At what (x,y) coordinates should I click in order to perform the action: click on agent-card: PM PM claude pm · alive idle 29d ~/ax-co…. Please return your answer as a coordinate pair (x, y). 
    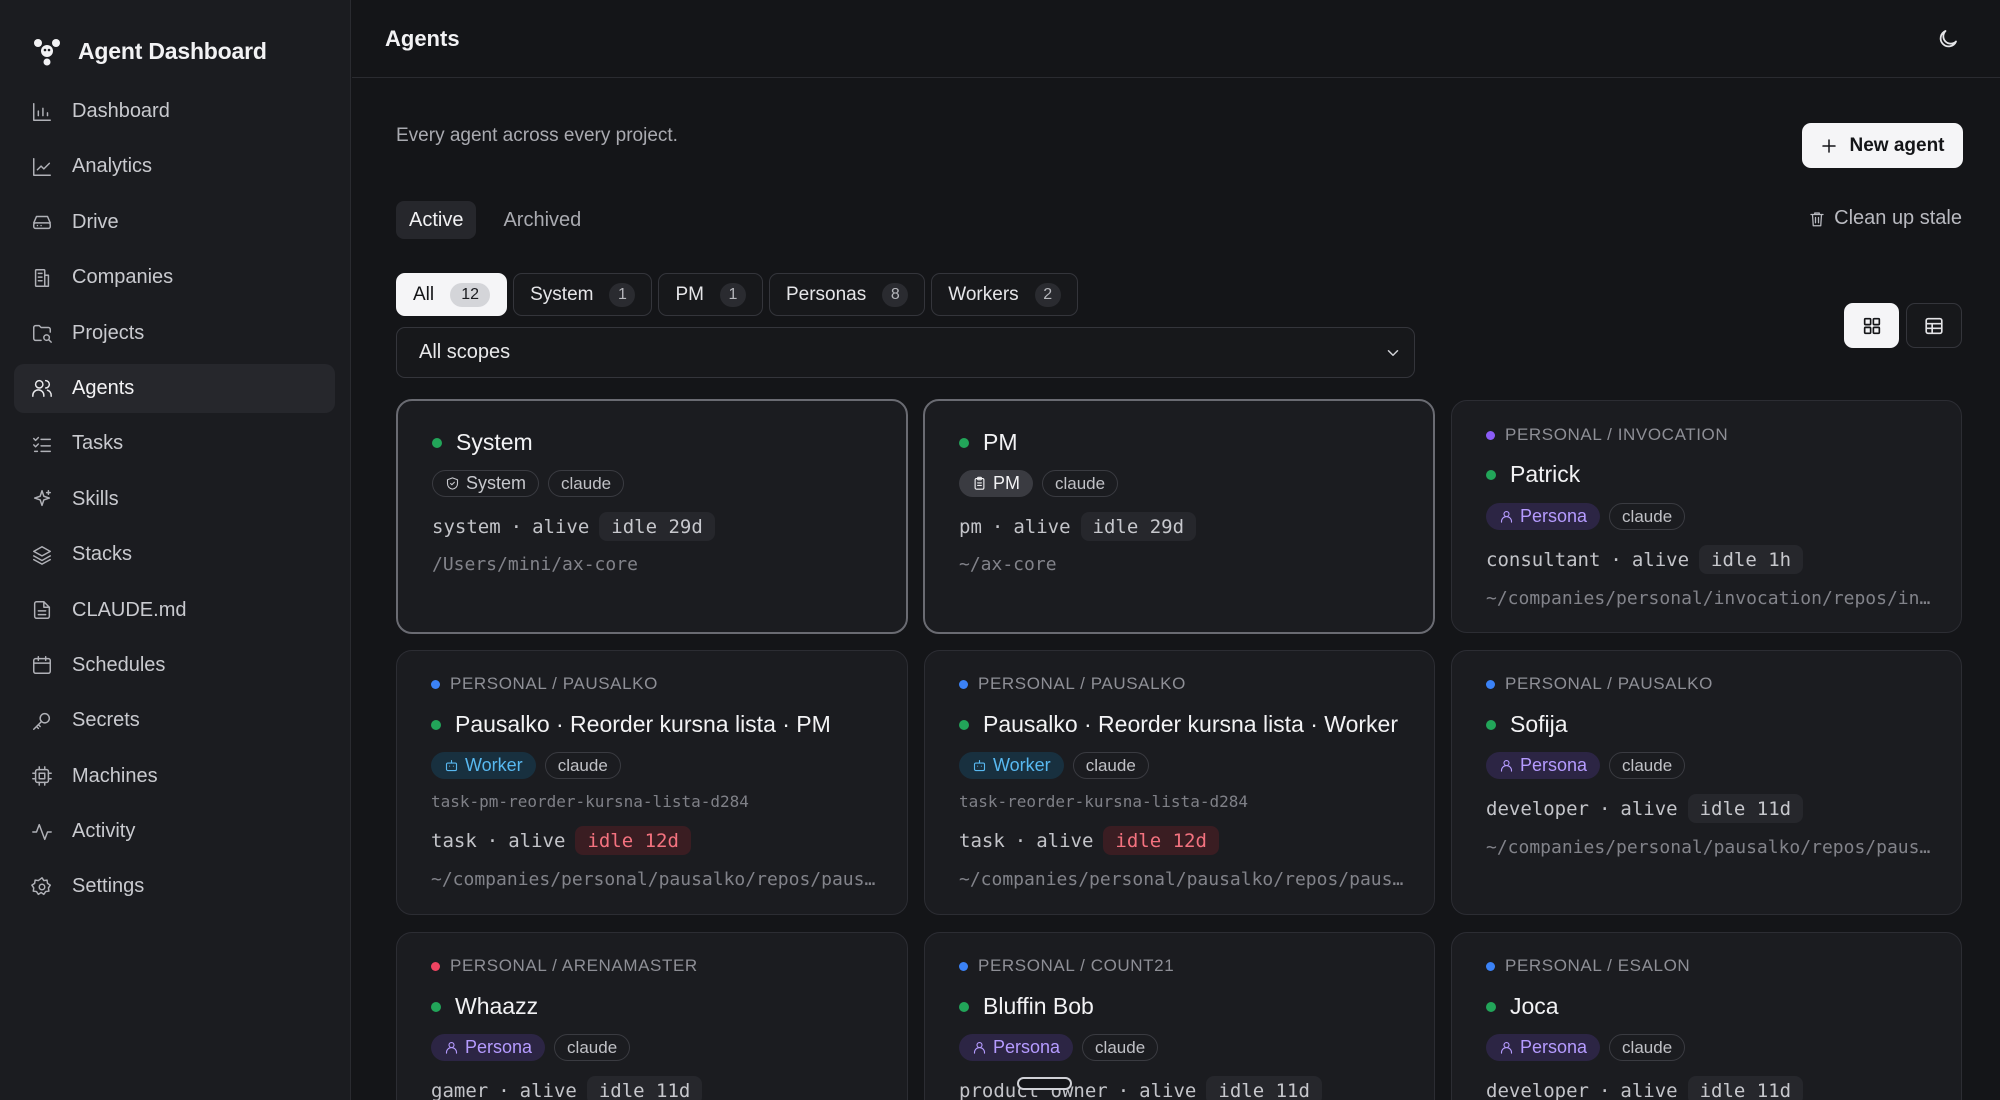
    Looking at the image, I should click on (1179, 516).